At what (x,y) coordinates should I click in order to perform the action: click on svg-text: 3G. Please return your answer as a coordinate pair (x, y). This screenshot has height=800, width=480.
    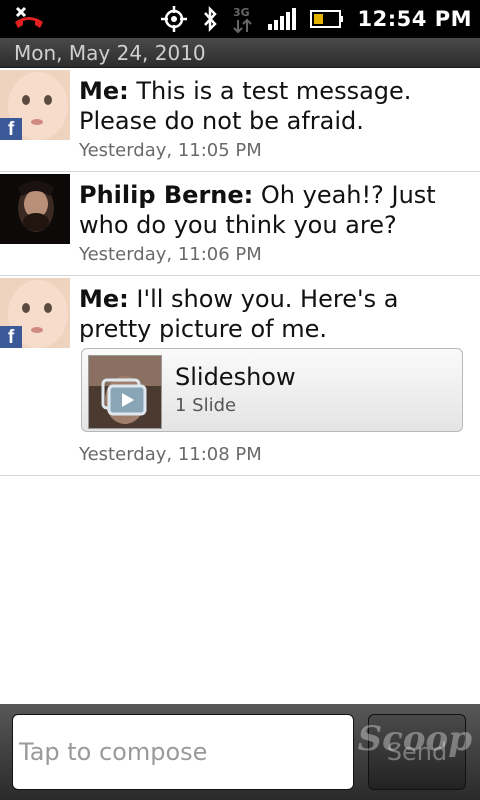
    Looking at the image, I should click on (241, 12).